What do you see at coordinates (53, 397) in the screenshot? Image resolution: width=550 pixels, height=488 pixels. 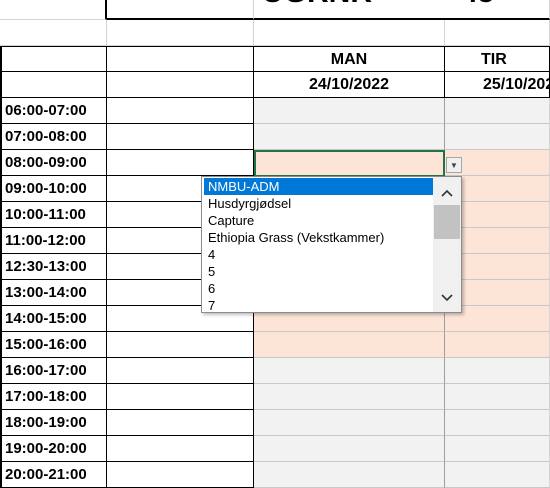 I see `time-label: 17:00-18:00` at bounding box center [53, 397].